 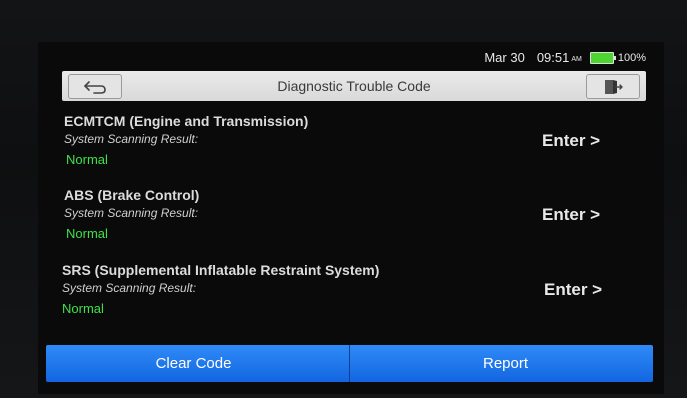 I want to click on clear-code-label: Clear Code, so click(x=193, y=363).